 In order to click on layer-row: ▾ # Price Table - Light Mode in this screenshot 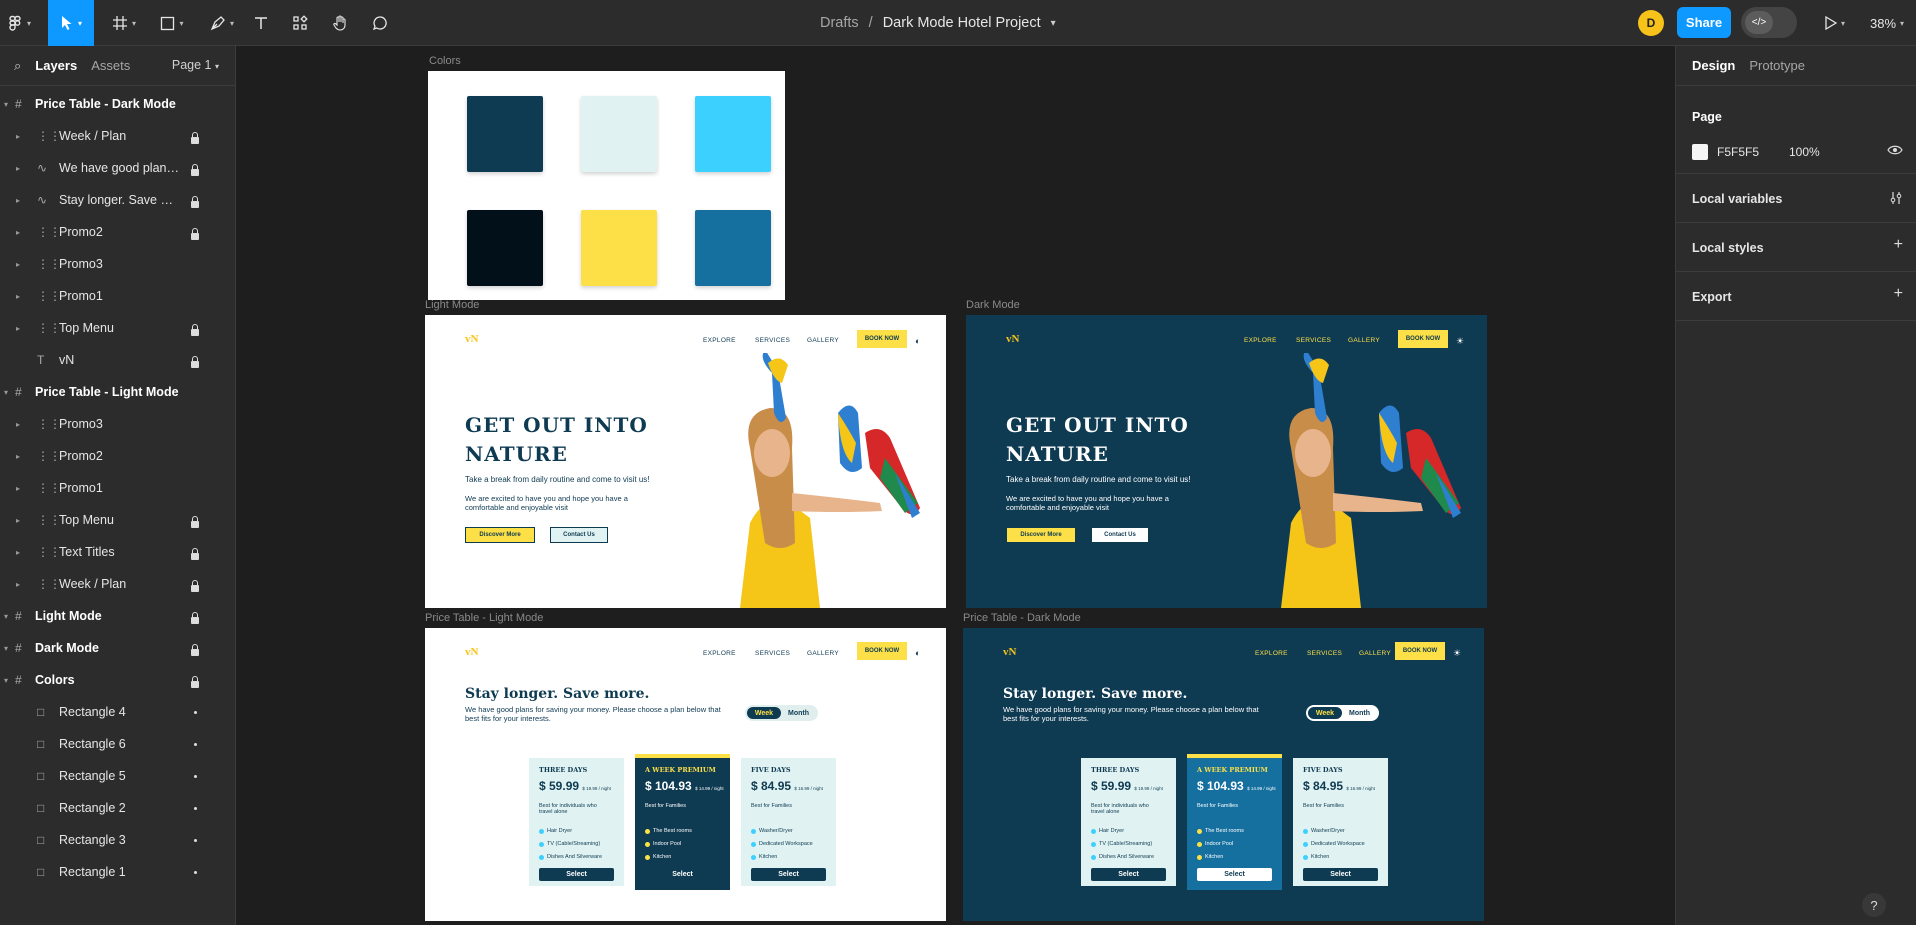, I will do `click(118, 392)`.